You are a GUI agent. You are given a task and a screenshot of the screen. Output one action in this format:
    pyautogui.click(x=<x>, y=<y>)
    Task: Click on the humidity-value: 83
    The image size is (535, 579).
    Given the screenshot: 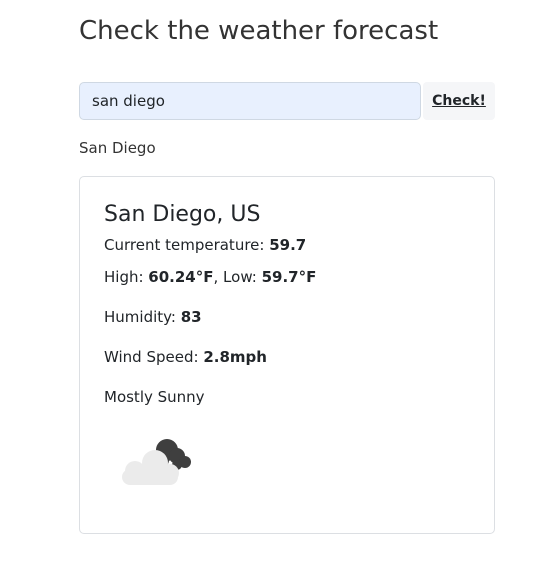 What is the action you would take?
    pyautogui.click(x=191, y=317)
    